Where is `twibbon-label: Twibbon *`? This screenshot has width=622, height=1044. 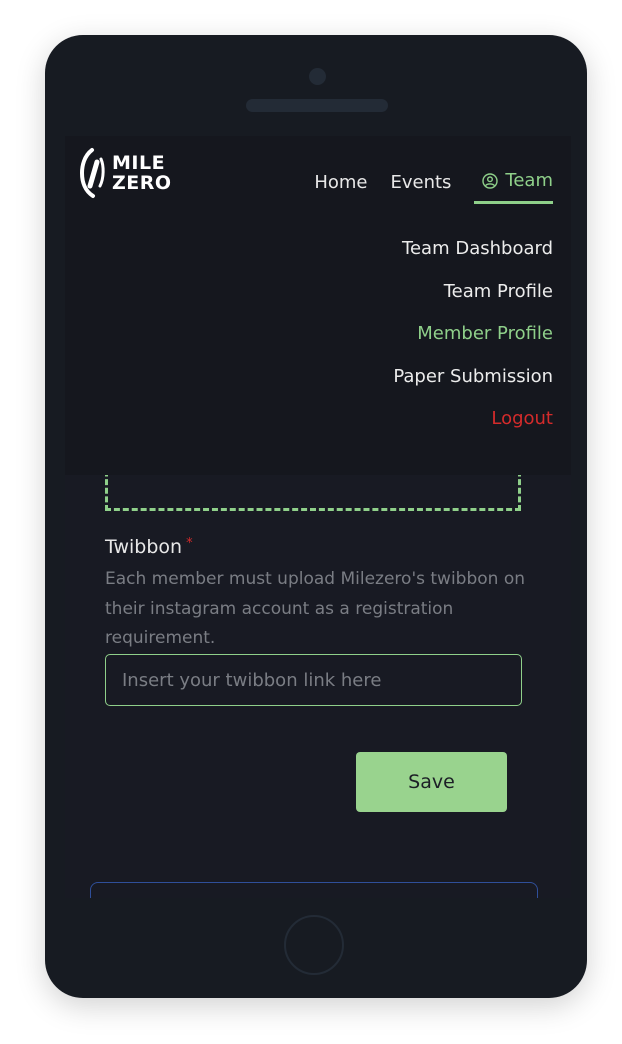
twibbon-label: Twibbon * is located at coordinates (149, 547).